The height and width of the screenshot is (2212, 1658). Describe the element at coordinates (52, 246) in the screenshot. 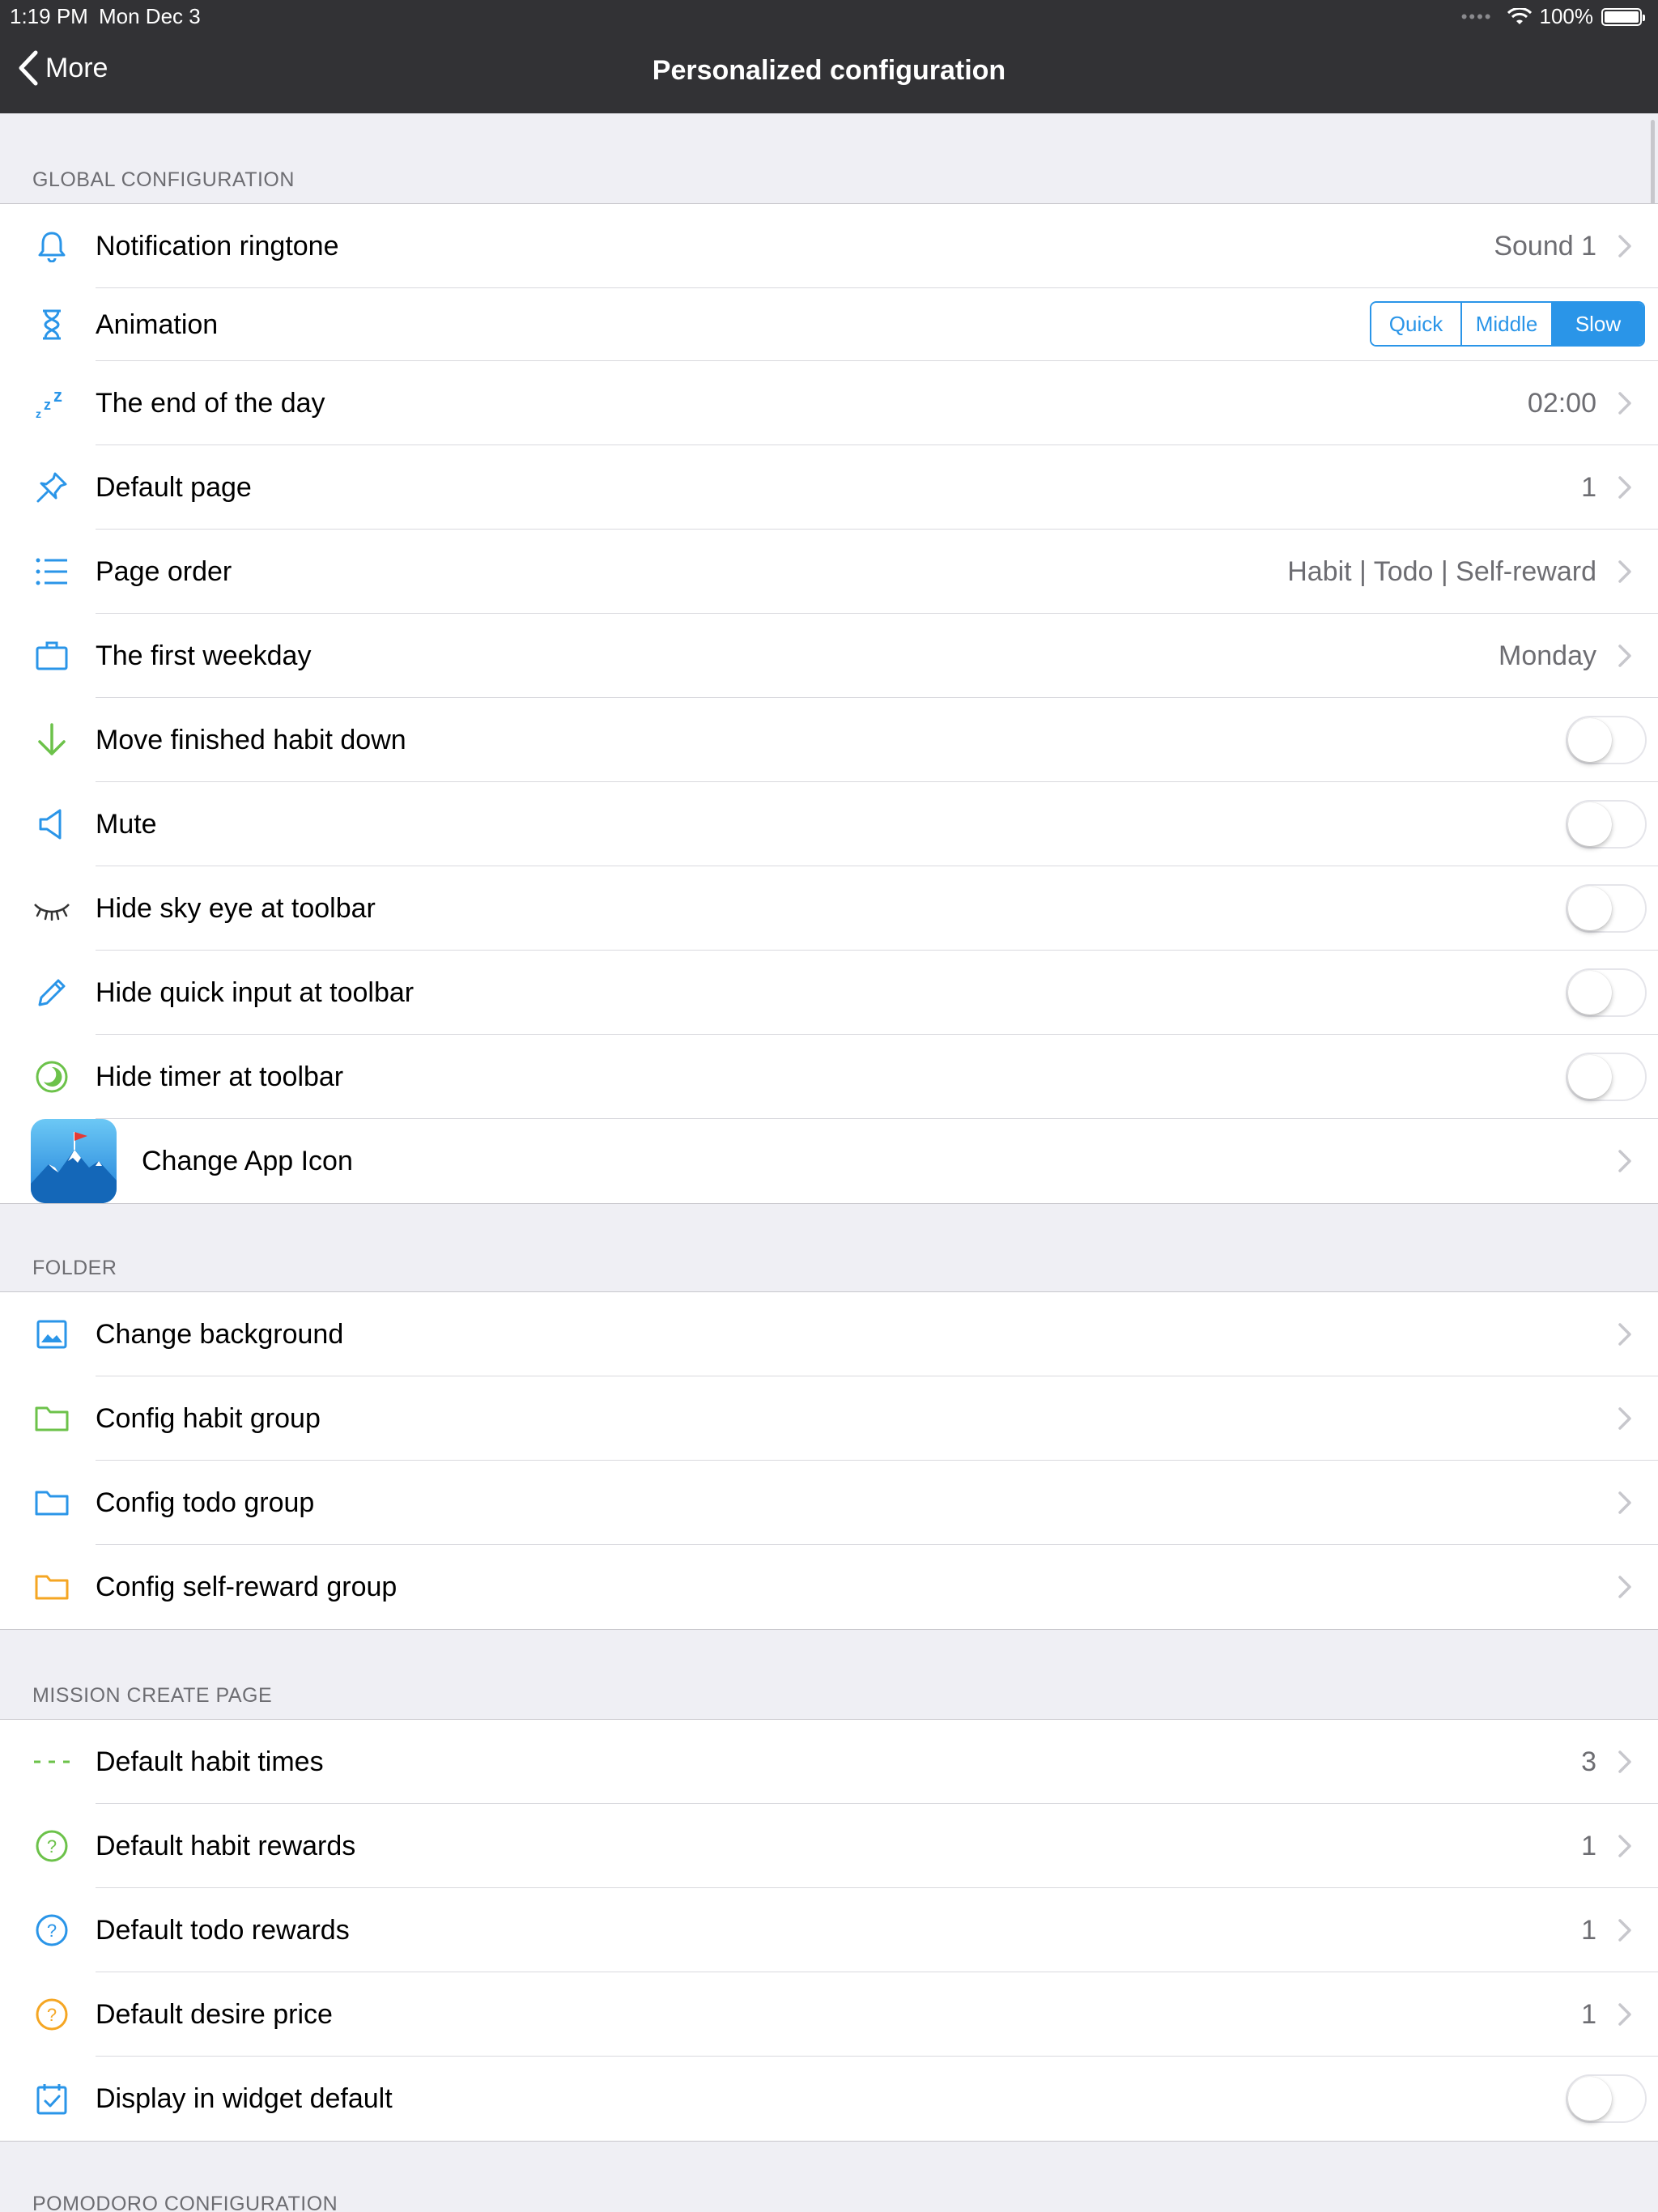

I see `bell-icon` at that location.